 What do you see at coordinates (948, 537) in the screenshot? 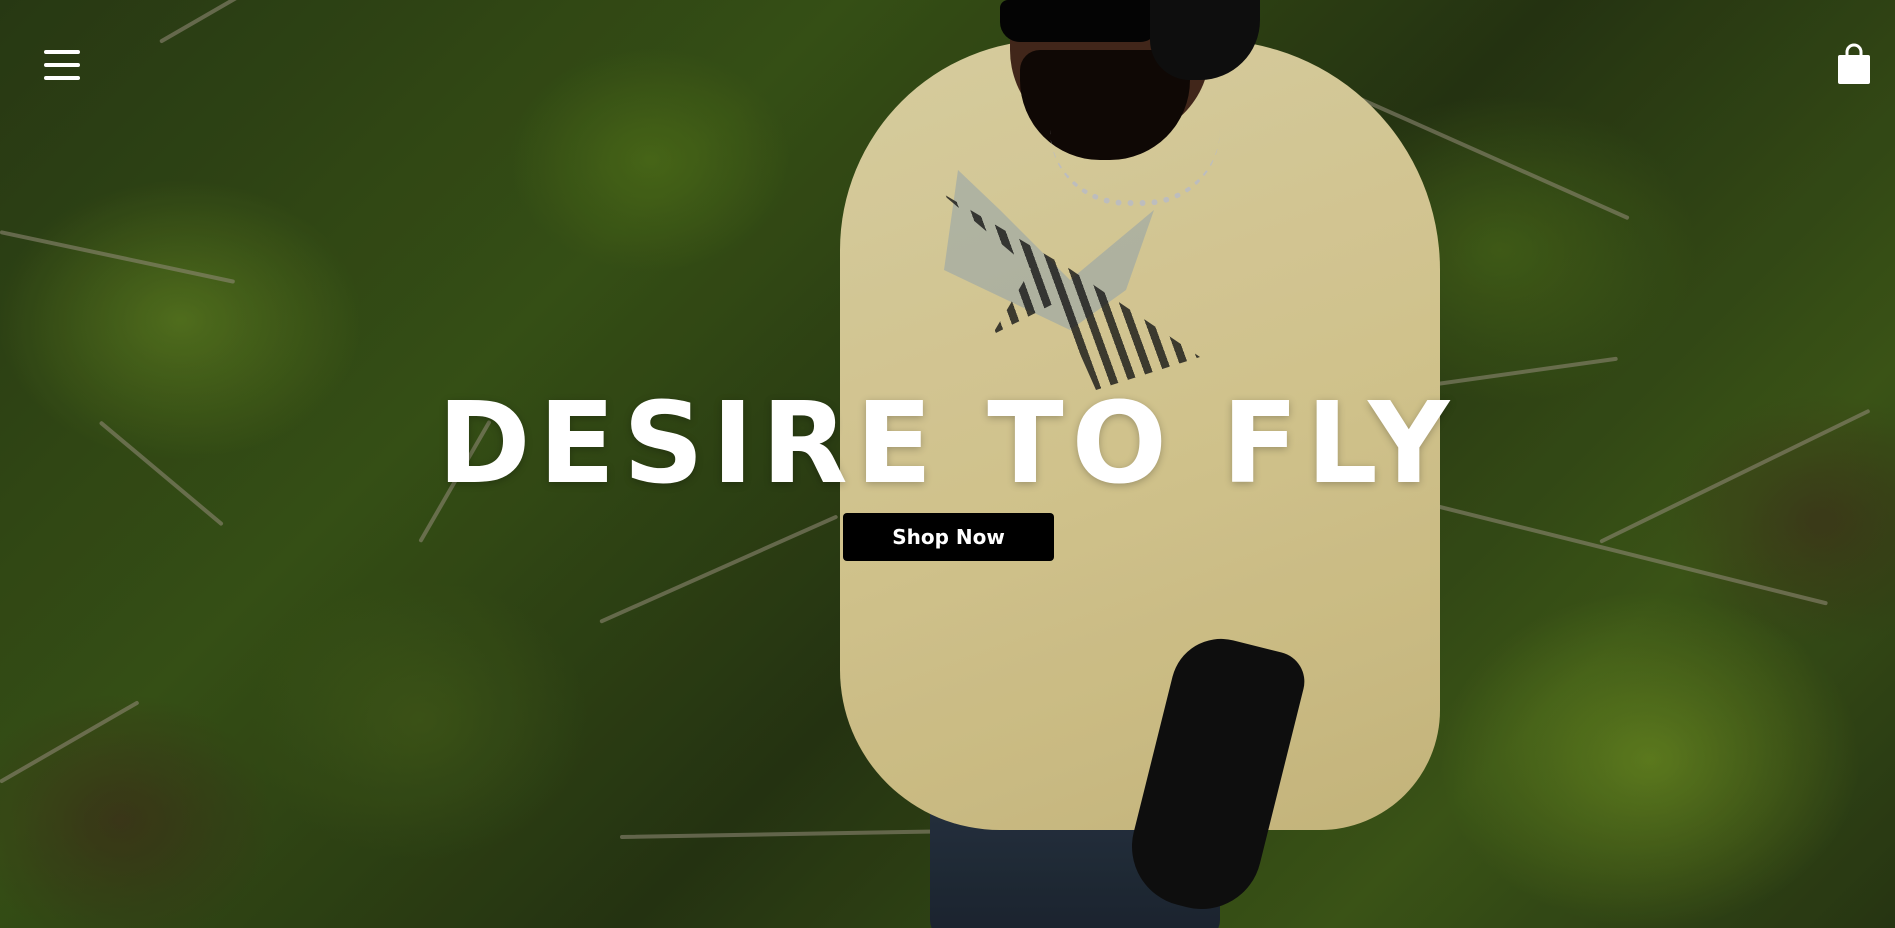
I see `shop-now-button: Shop Now` at bounding box center [948, 537].